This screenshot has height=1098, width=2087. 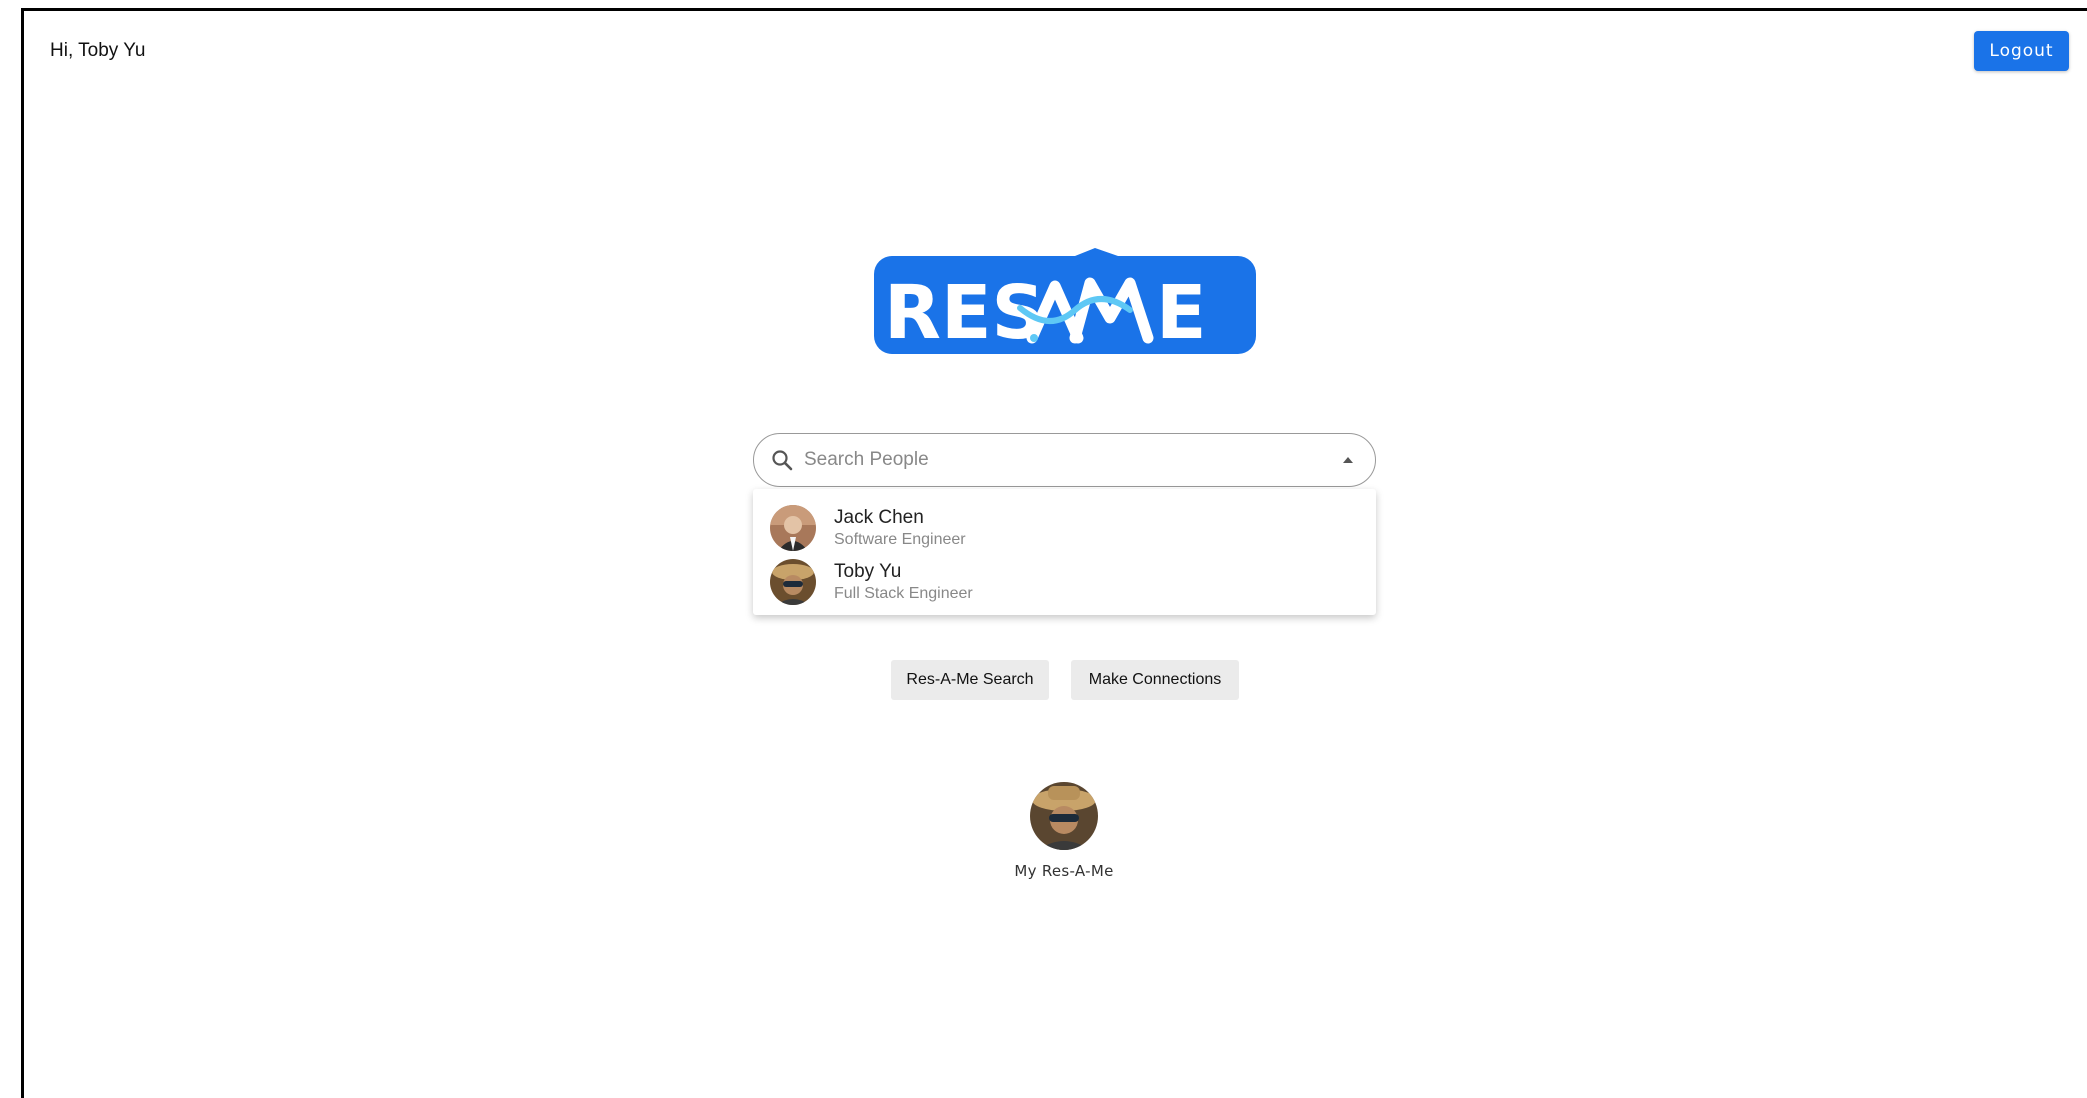 What do you see at coordinates (98, 50) in the screenshot?
I see `greeting-text: Hi, Toby Yu` at bounding box center [98, 50].